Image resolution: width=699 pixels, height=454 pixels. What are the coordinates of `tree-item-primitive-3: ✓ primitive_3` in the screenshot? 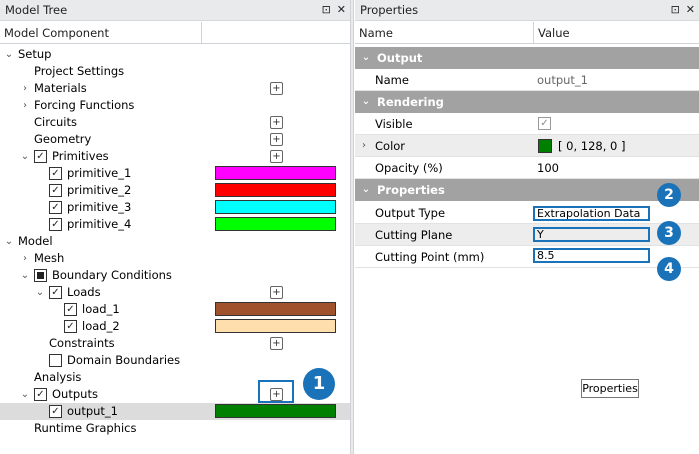 It's located at (175, 207).